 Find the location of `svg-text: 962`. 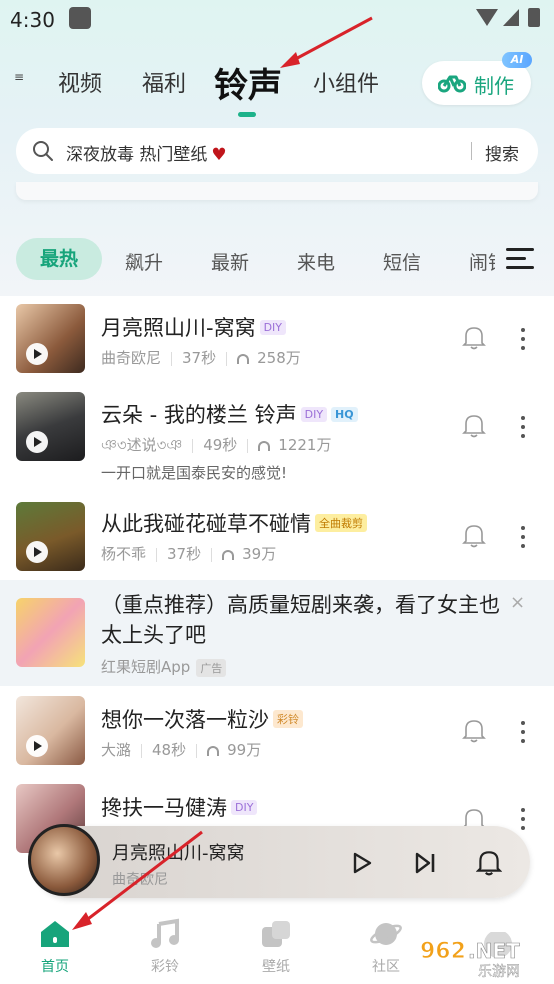

svg-text: 962 is located at coordinates (443, 951).